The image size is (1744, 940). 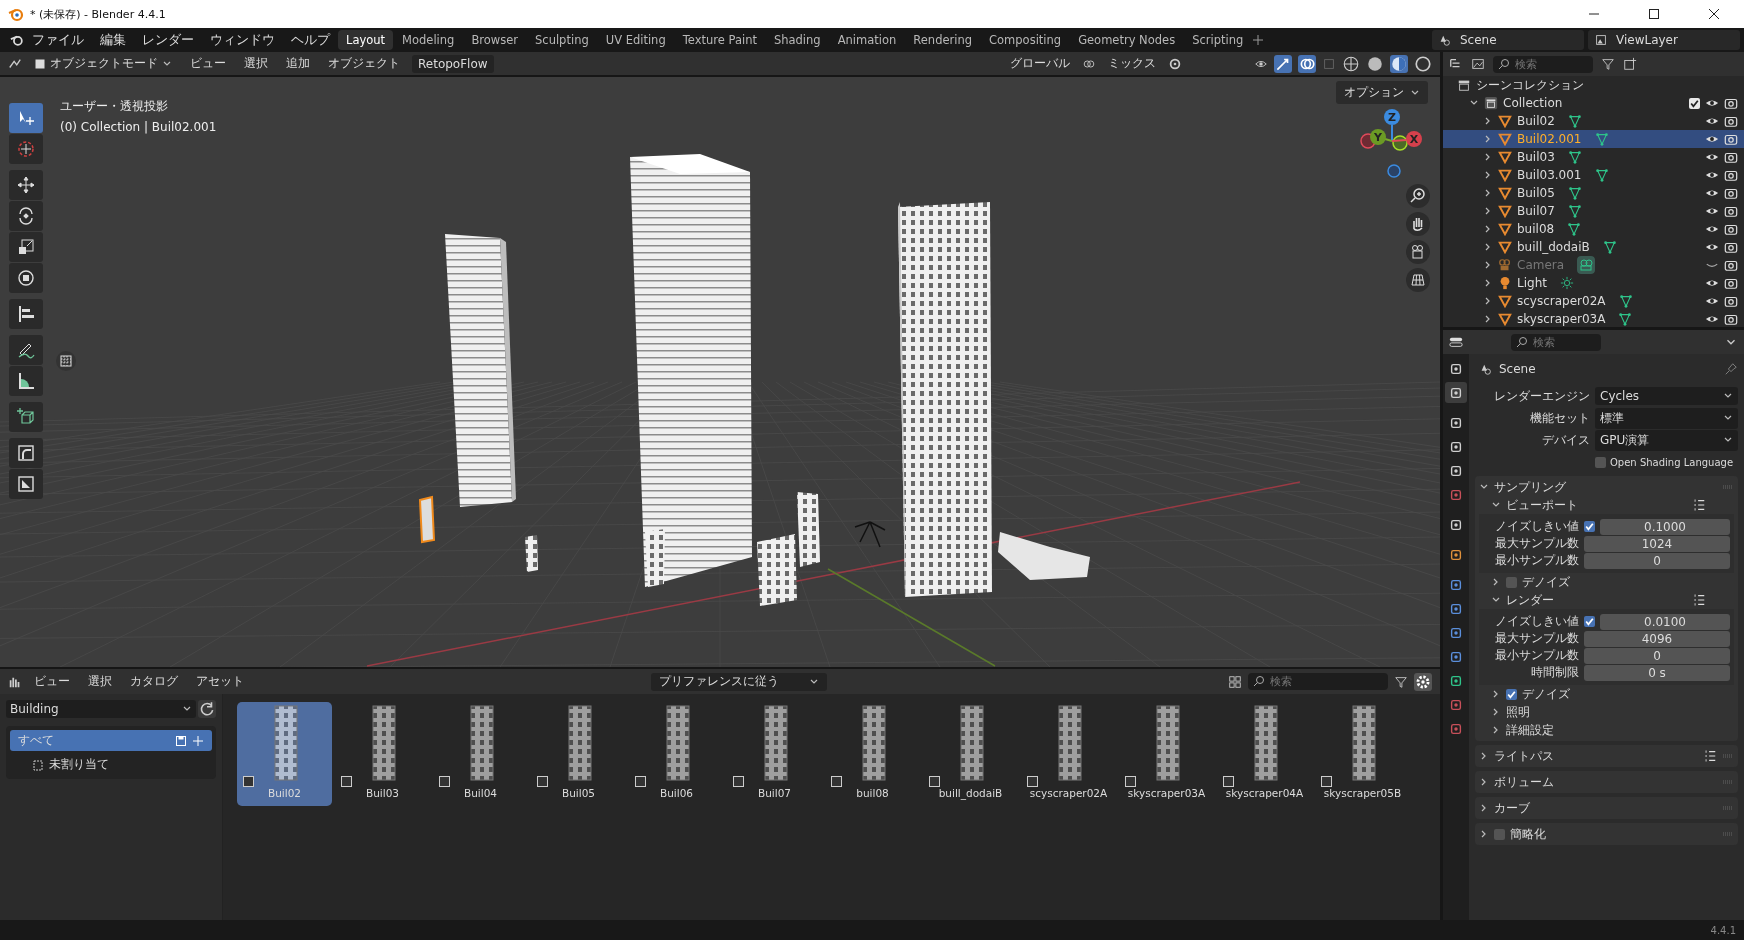 What do you see at coordinates (154, 681) in the screenshot?
I see `menu-item: カタログ` at bounding box center [154, 681].